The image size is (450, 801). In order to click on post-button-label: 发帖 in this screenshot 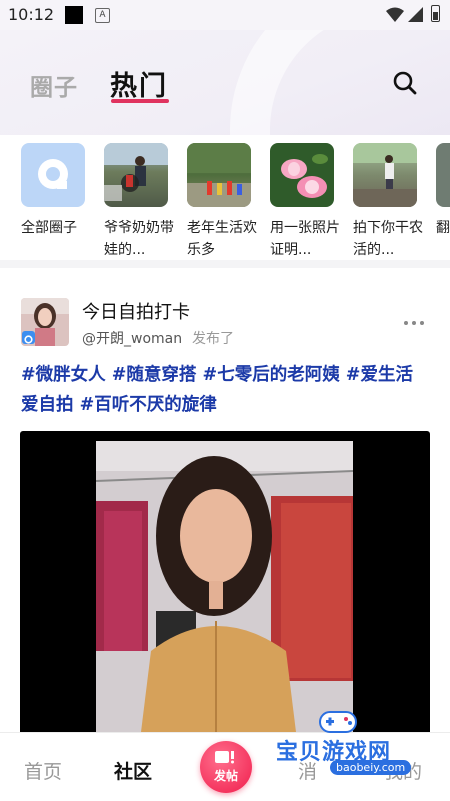, I will do `click(225, 776)`.